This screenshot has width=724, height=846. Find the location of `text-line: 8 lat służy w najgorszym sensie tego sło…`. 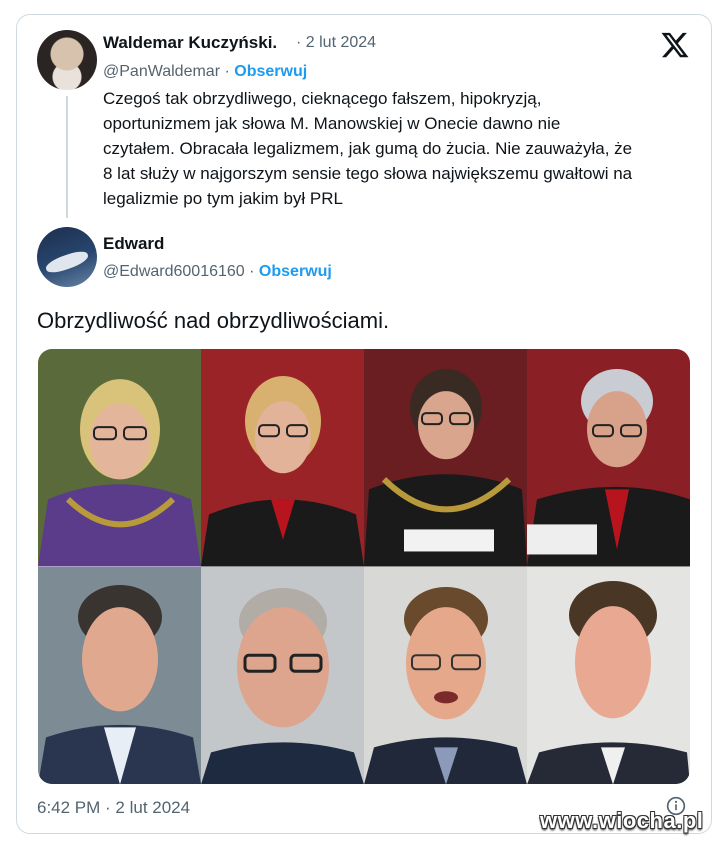

text-line: 8 lat służy w najgorszym sensie tego sło… is located at coordinates (368, 173).